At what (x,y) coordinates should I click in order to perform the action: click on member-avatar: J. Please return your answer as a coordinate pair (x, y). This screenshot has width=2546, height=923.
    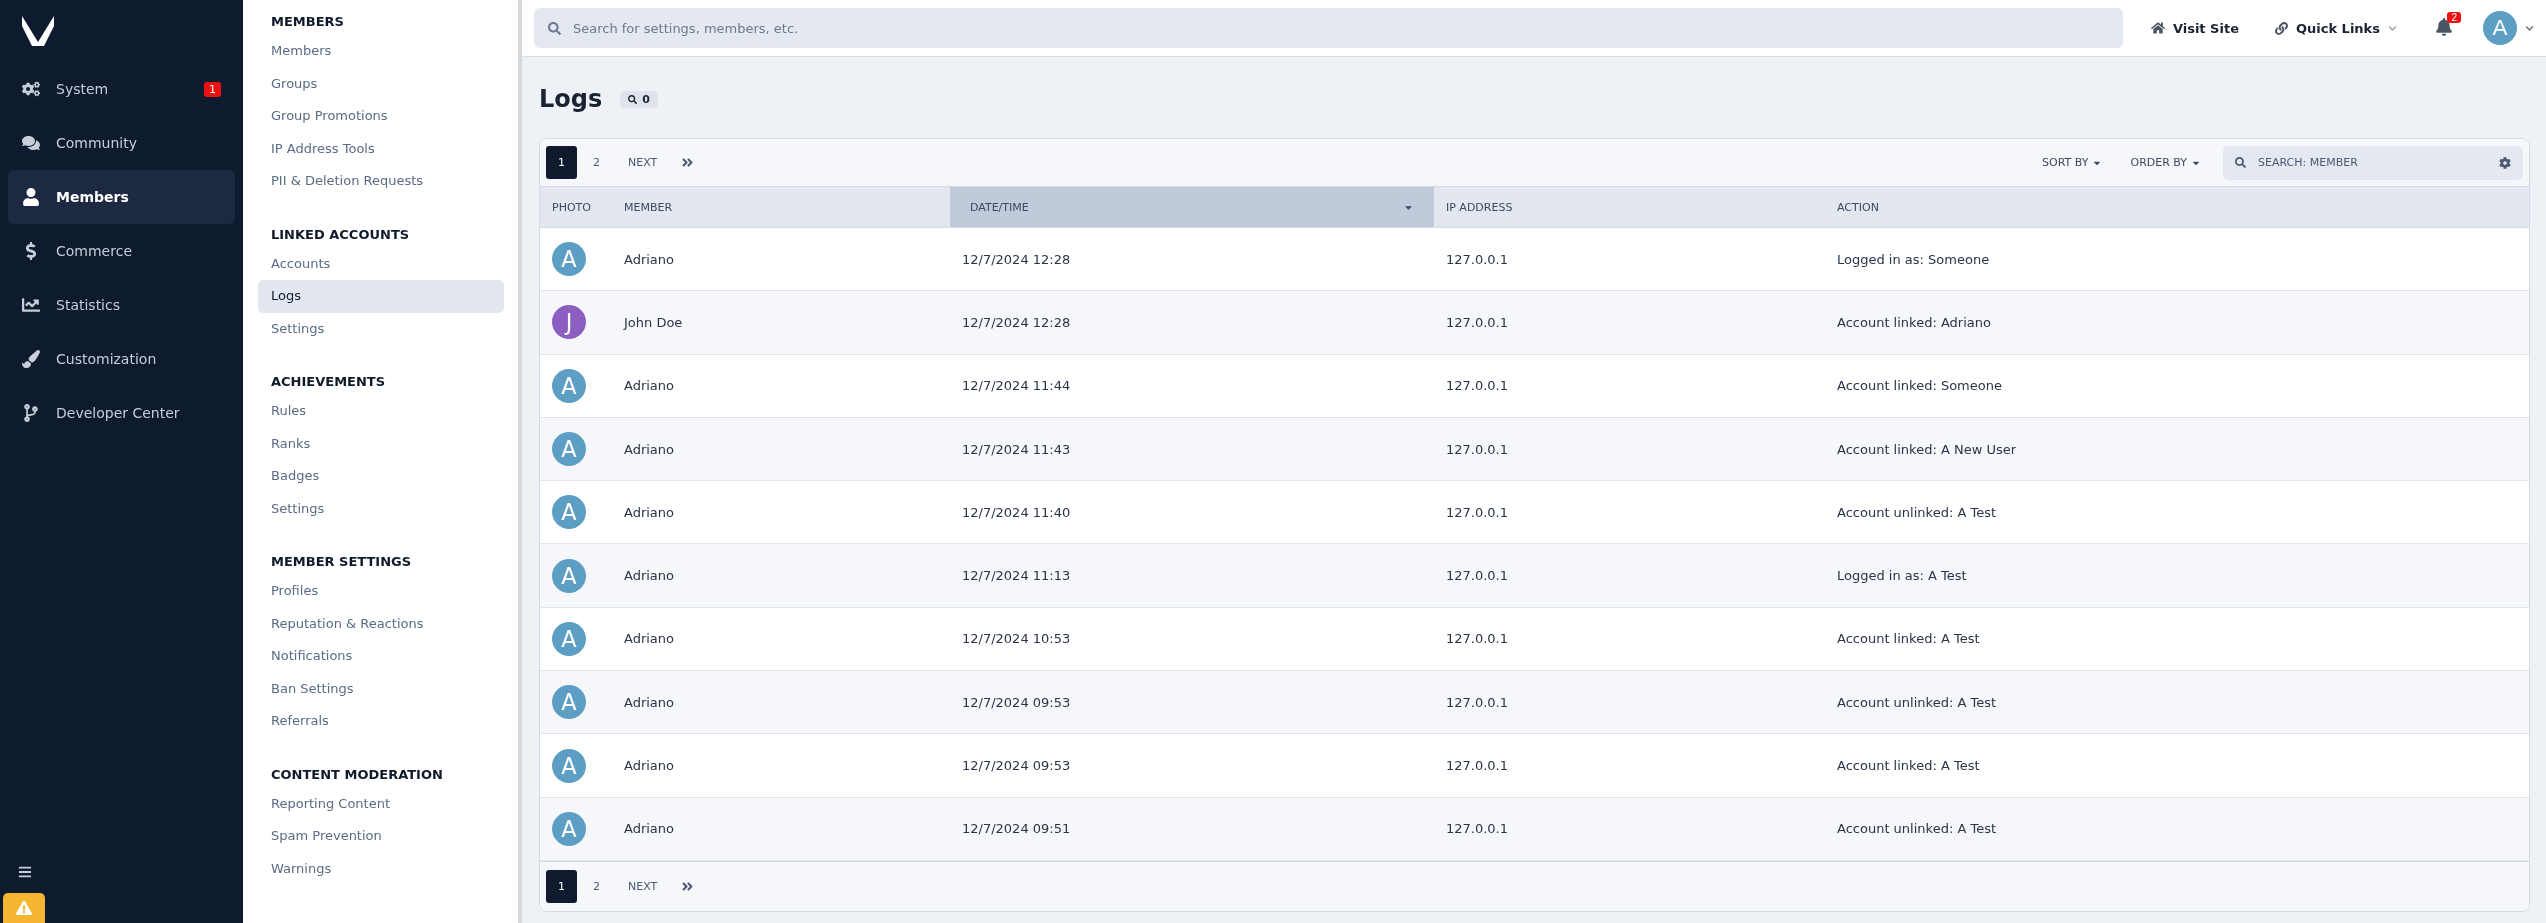
    Looking at the image, I should click on (569, 322).